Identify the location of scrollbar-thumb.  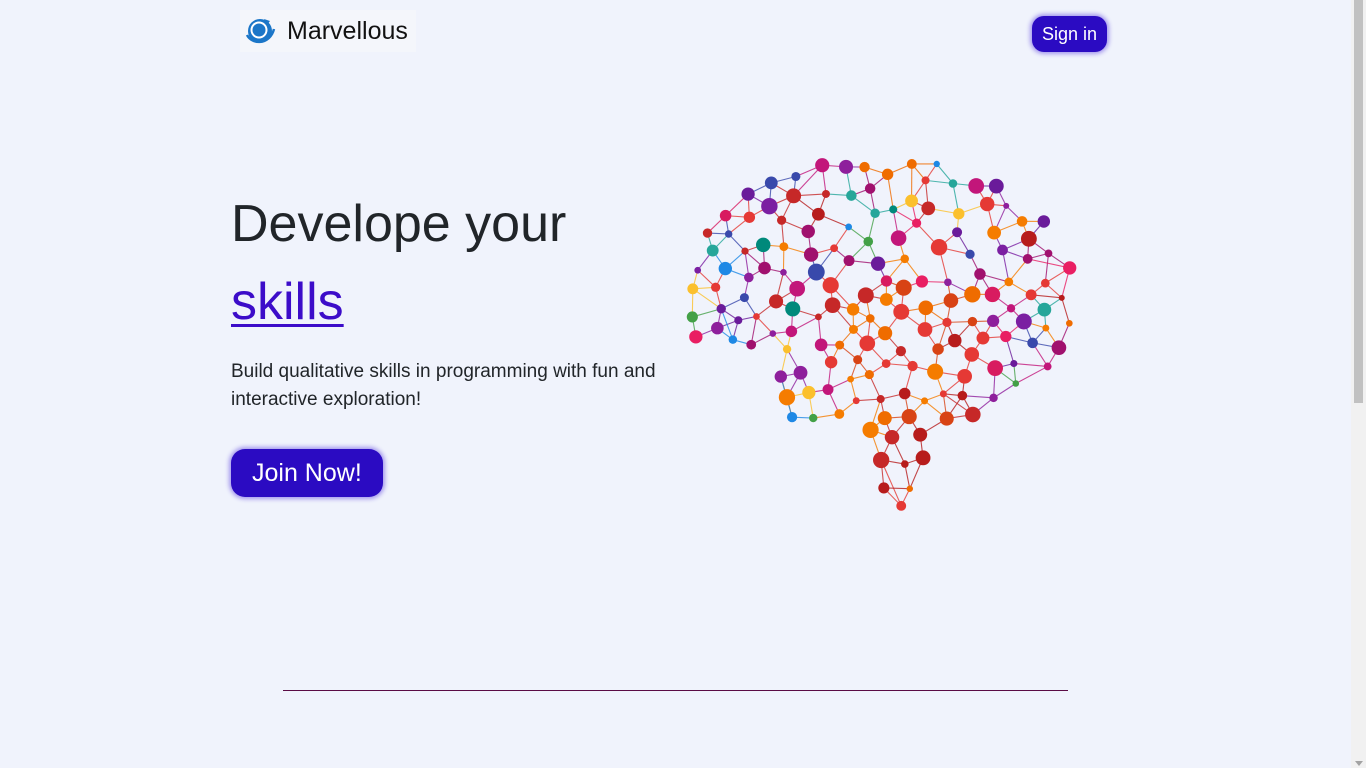
(1358, 201).